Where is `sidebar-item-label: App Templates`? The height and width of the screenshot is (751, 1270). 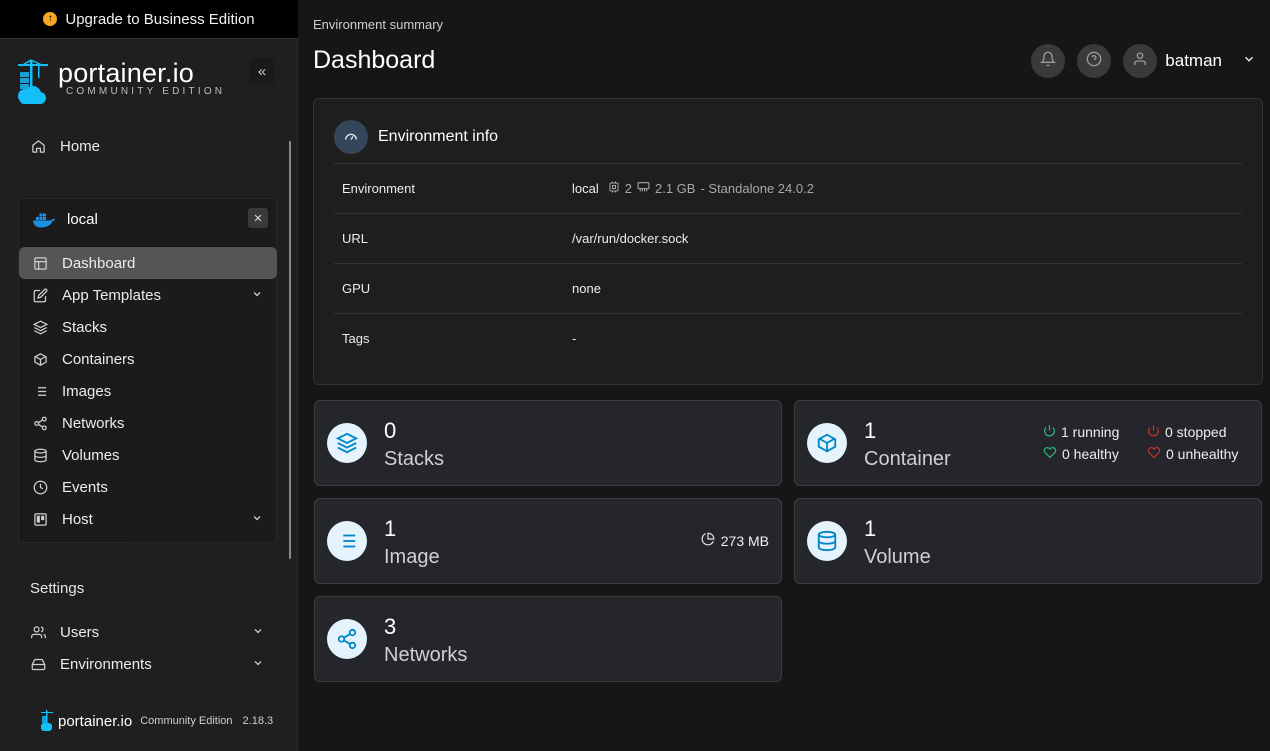 sidebar-item-label: App Templates is located at coordinates (111, 295).